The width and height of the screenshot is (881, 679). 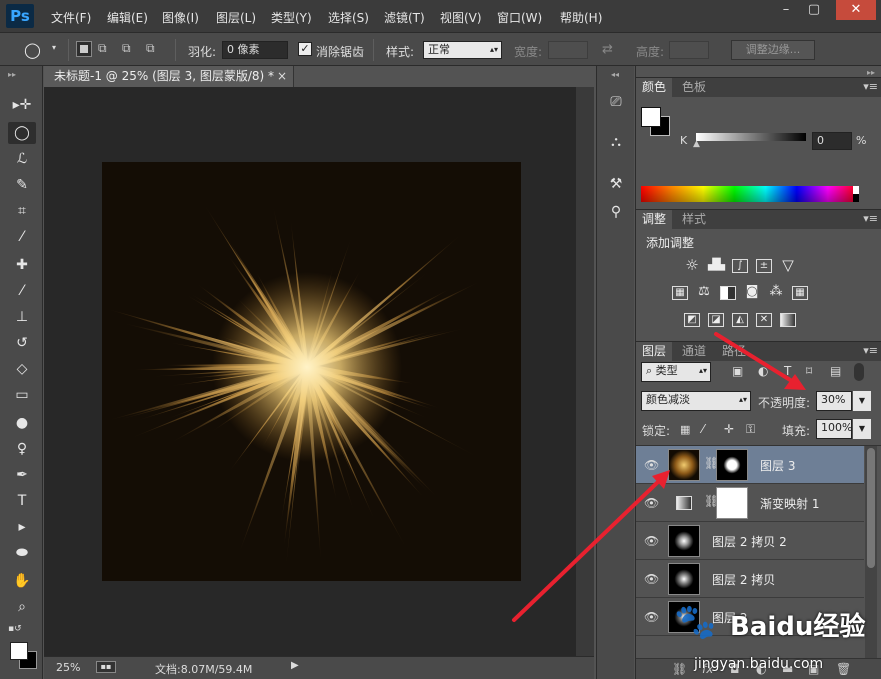 What do you see at coordinates (19, 651) in the screenshot?
I see `foreground-color-swatch` at bounding box center [19, 651].